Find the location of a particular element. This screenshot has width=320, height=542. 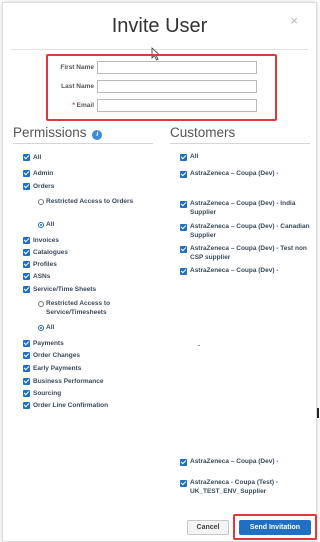

last-name-row: Last Name is located at coordinates (161, 87).